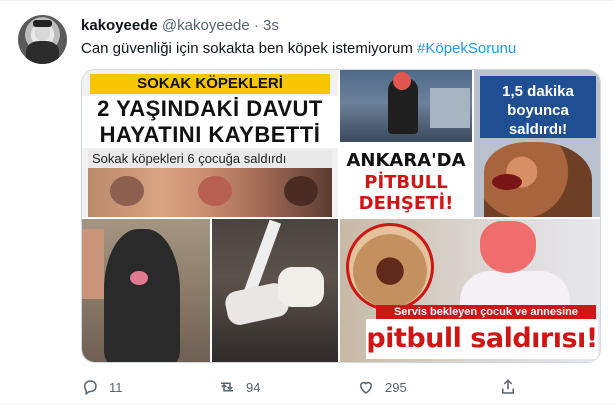 The width and height of the screenshot is (614, 405). Describe the element at coordinates (406, 160) in the screenshot. I see `caption-line-1: ANKARA'DA` at that location.